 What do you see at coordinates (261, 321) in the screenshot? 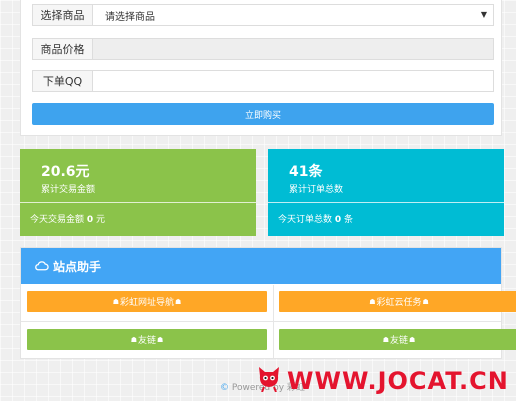
I see `grid-divider` at bounding box center [261, 321].